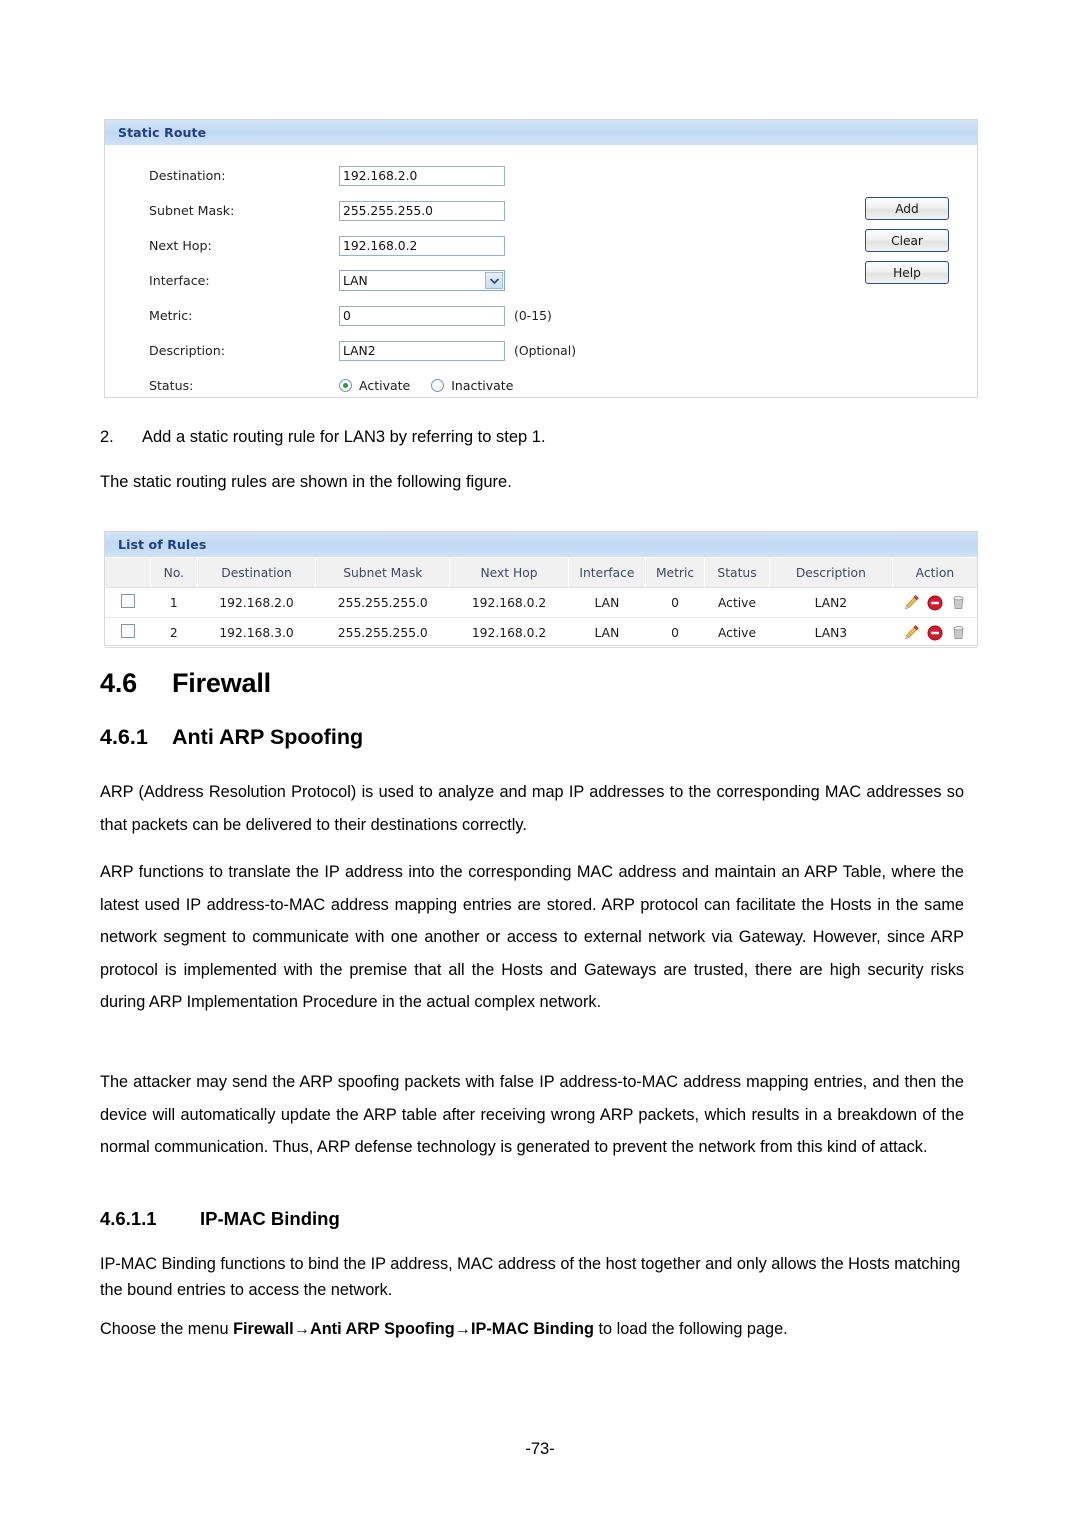 The height and width of the screenshot is (1527, 1080). What do you see at coordinates (385, 385) in the screenshot?
I see `radio-activate-label: Activate` at bounding box center [385, 385].